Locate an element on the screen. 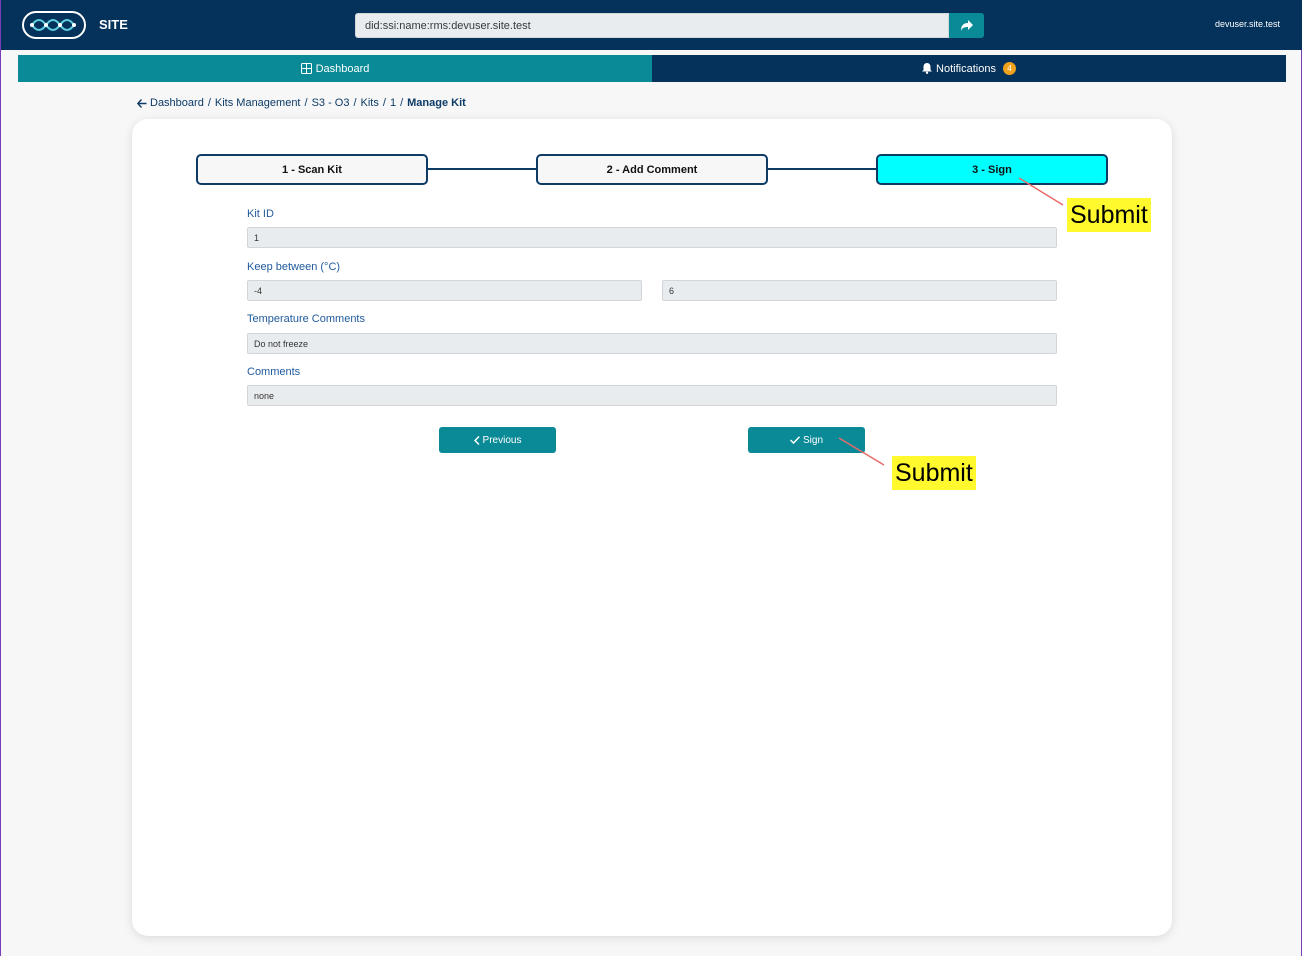 The width and height of the screenshot is (1302, 956). main-nav: Dashboard Notifications 4 is located at coordinates (652, 68).